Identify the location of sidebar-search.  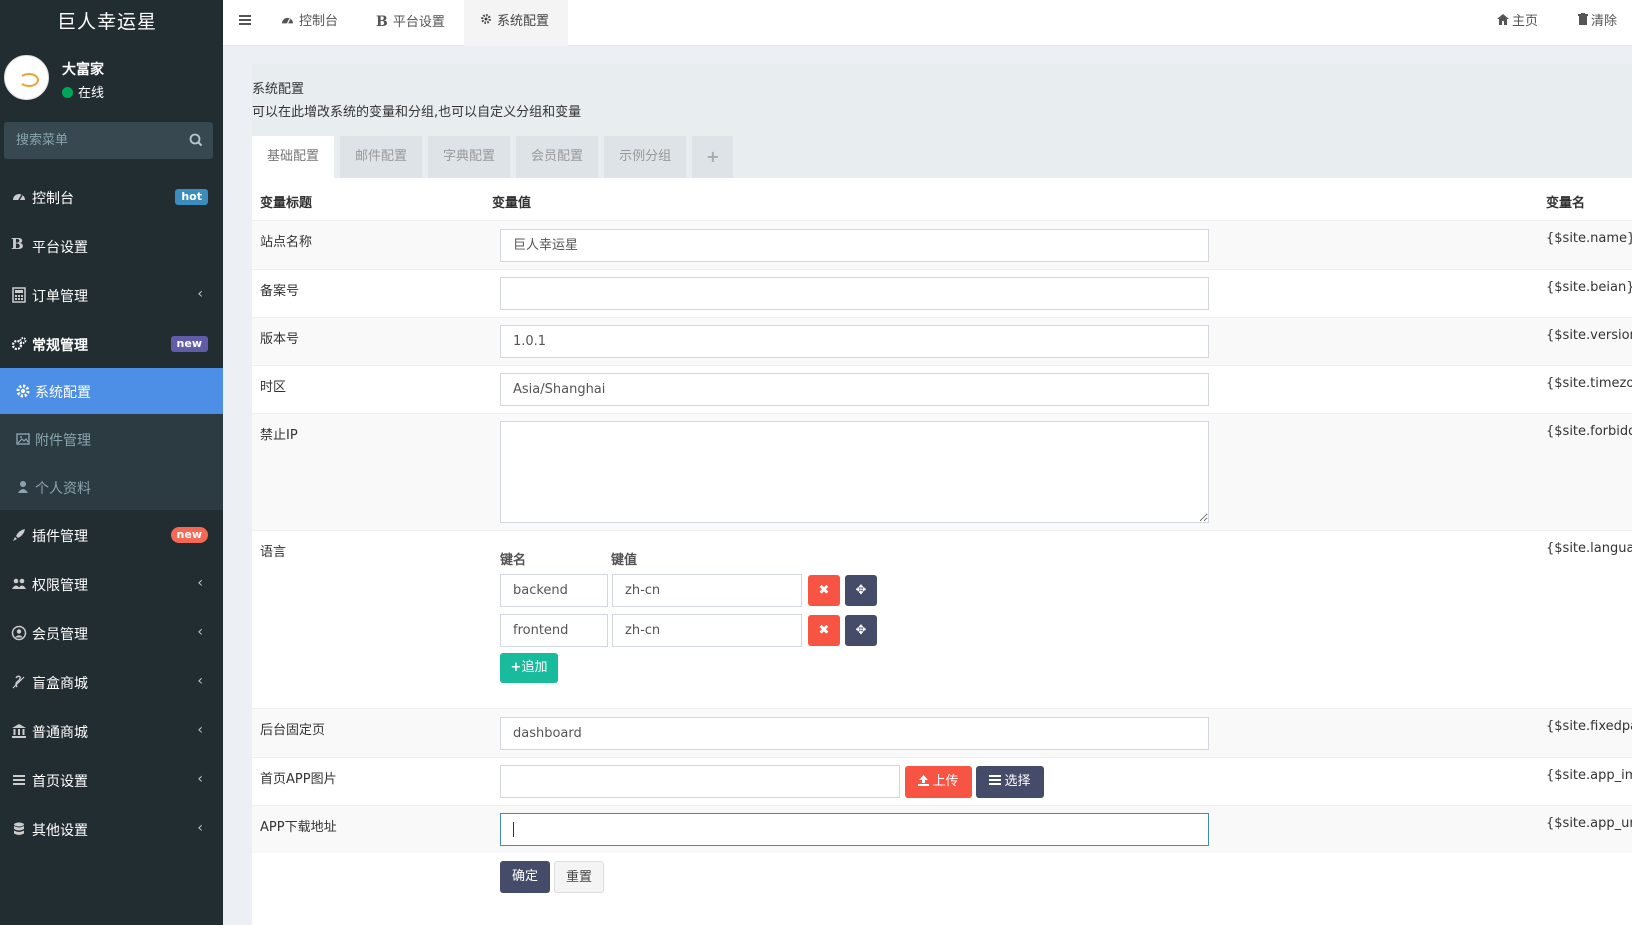
(108, 140).